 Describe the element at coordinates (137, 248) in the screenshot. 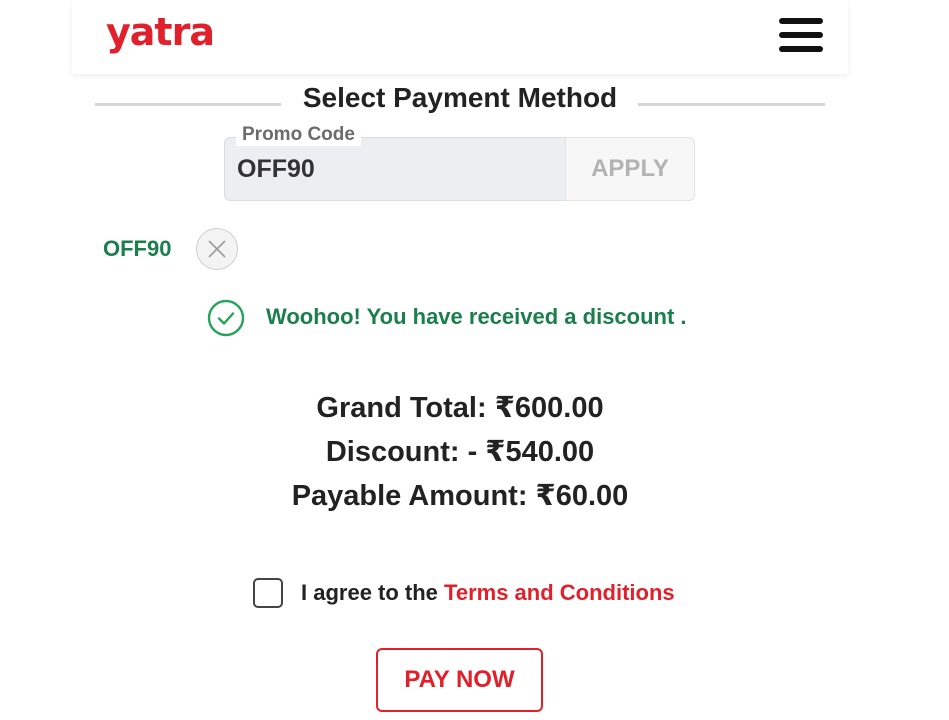

I see `applied-promo-code: OFF90` at that location.